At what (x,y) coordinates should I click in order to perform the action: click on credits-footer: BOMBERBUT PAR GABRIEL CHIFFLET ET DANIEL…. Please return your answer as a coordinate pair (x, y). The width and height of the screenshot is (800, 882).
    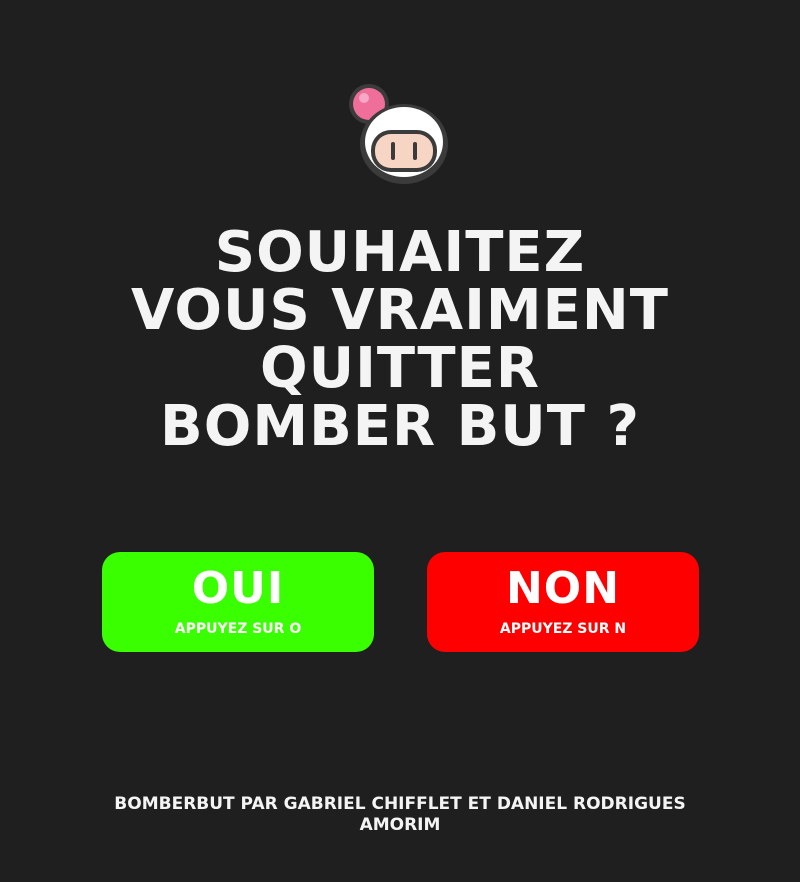
    Looking at the image, I should click on (400, 814).